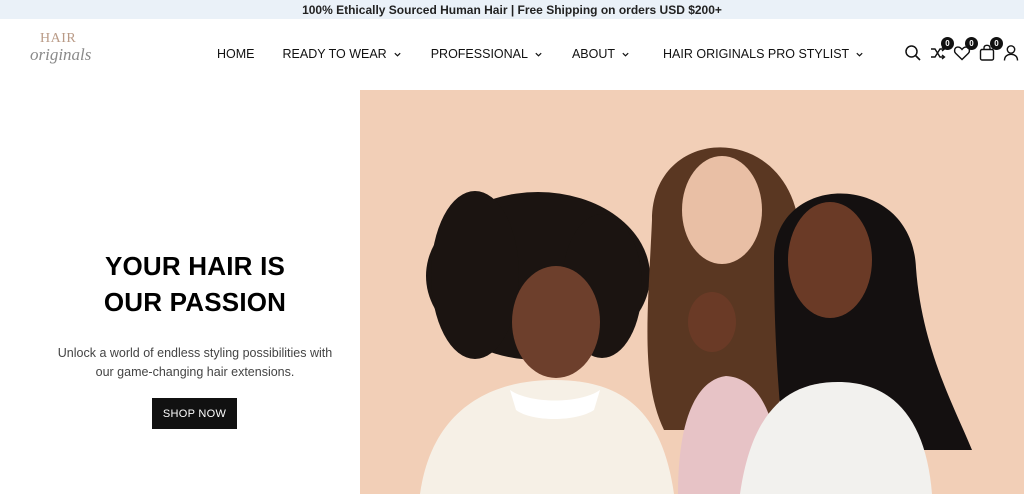 The width and height of the screenshot is (1024, 494). I want to click on shop-now-label: SHOP NOW, so click(194, 413).